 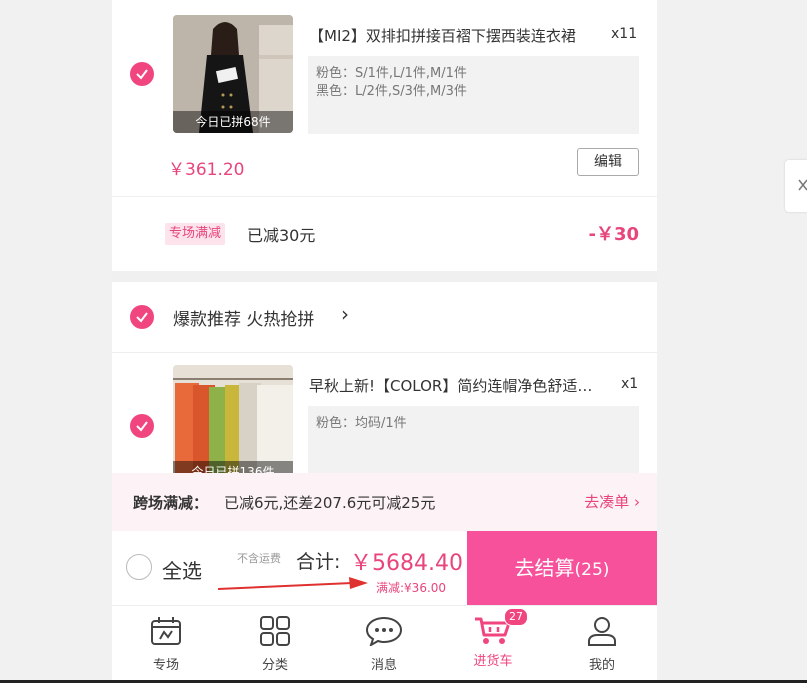 What do you see at coordinates (796, 186) in the screenshot?
I see `side-panel-edge` at bounding box center [796, 186].